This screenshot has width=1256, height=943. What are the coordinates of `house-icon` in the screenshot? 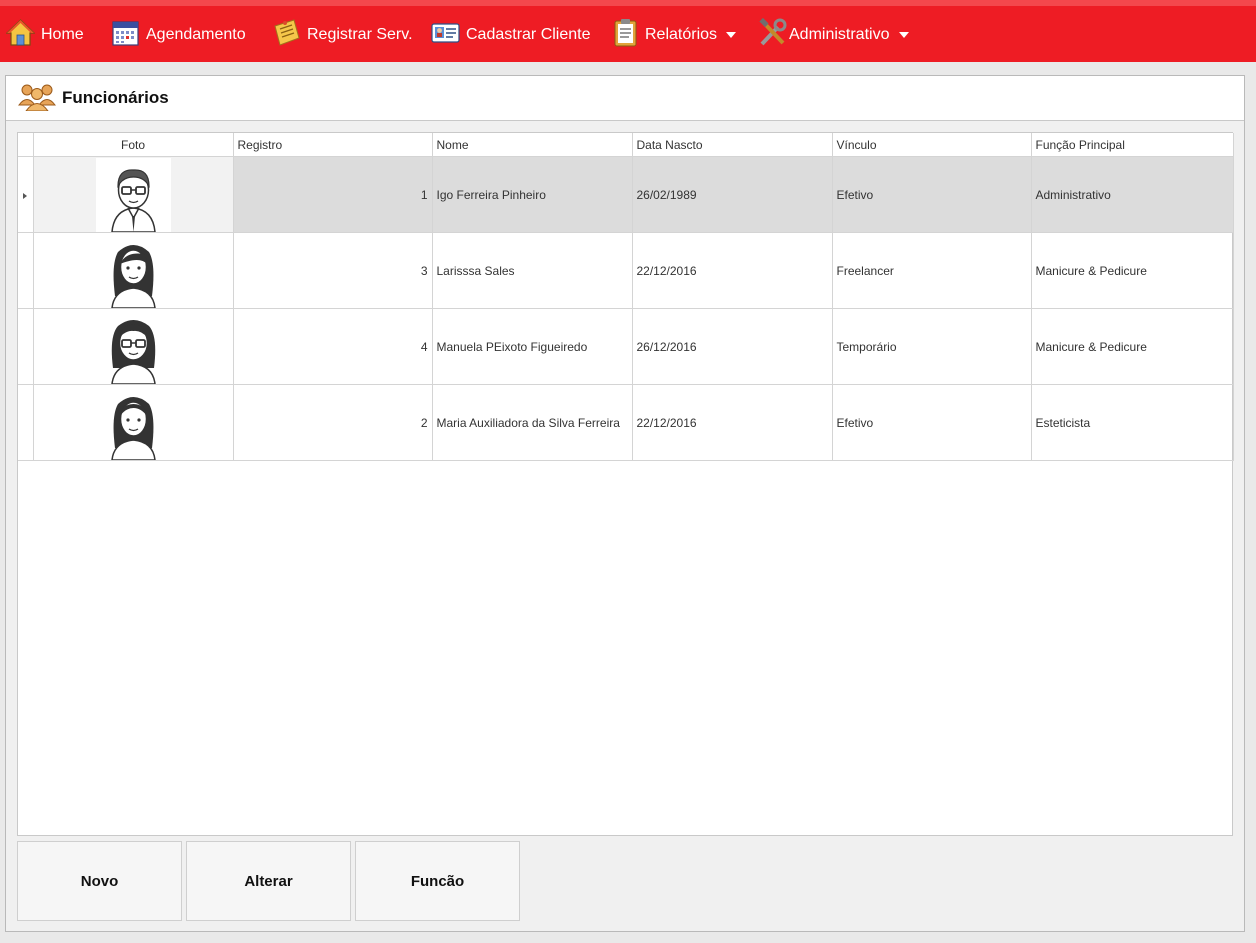 It's located at (20, 35).